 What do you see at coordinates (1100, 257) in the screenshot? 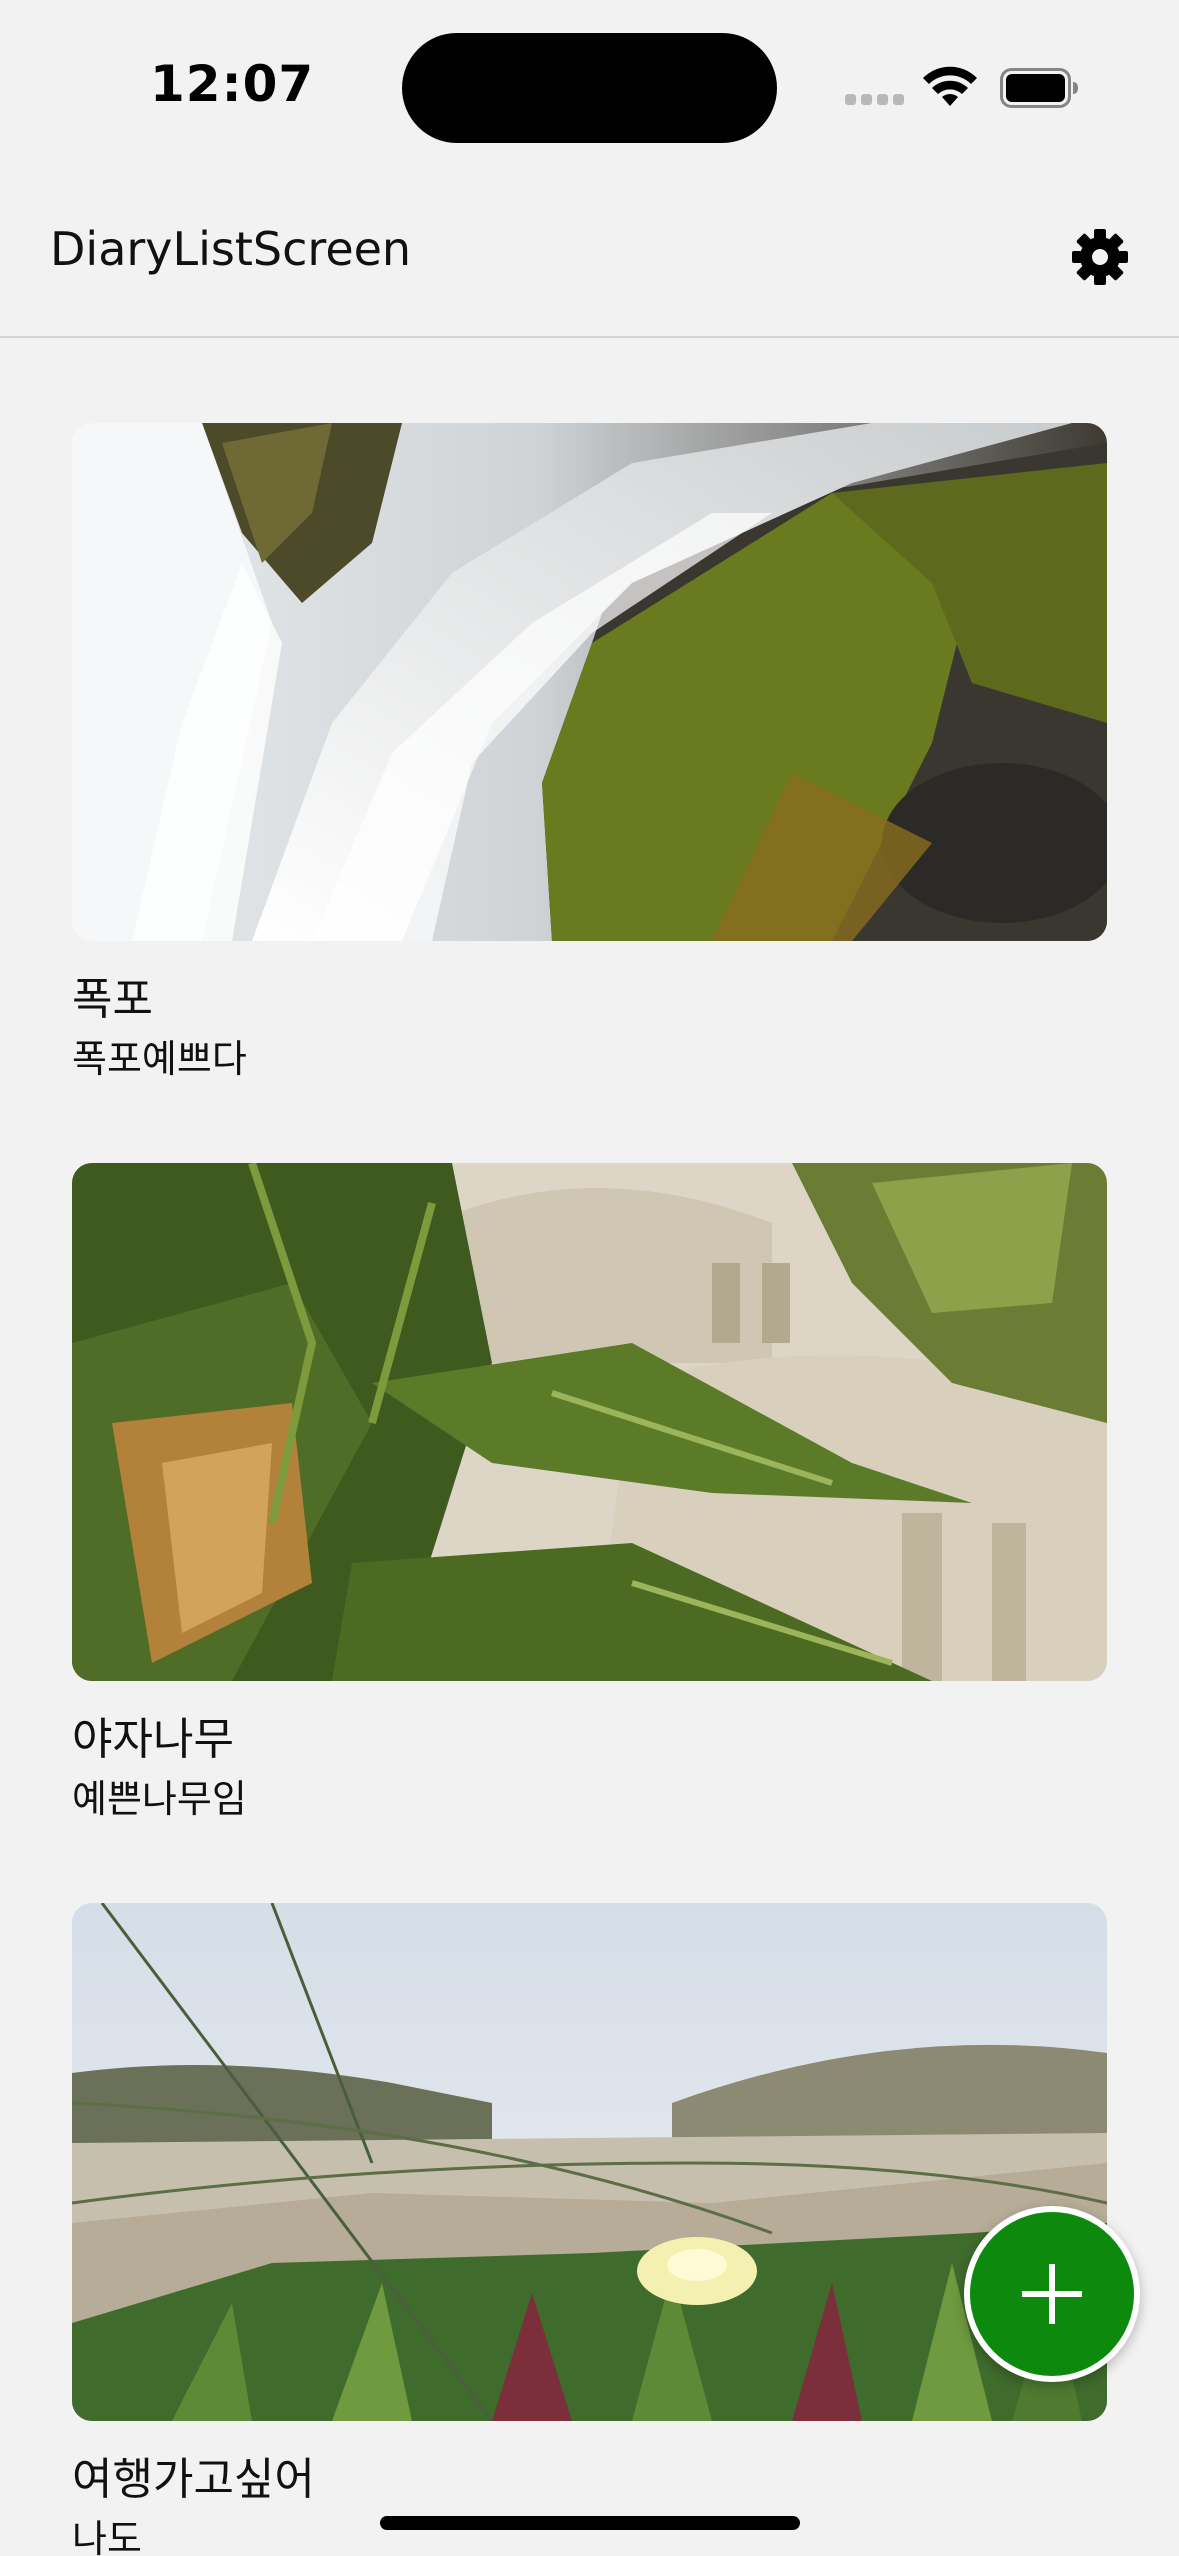
I see `gear-icon` at bounding box center [1100, 257].